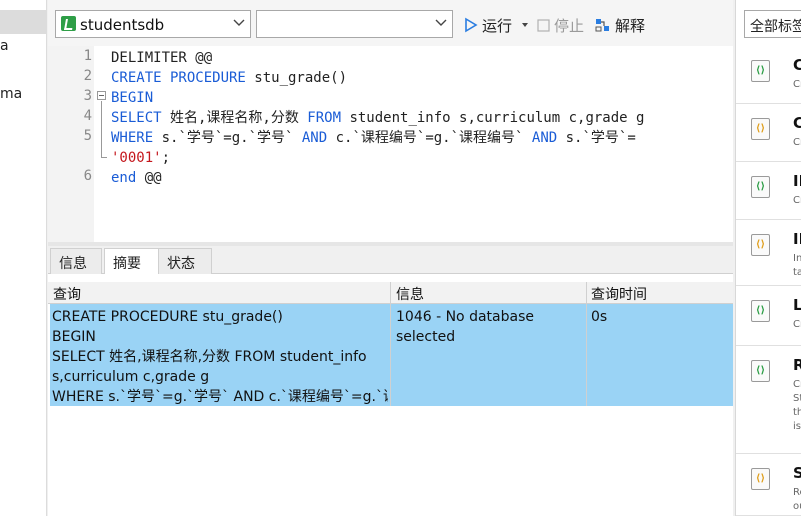 This screenshot has width=801, height=516. I want to click on line-number: 1, so click(87, 56).